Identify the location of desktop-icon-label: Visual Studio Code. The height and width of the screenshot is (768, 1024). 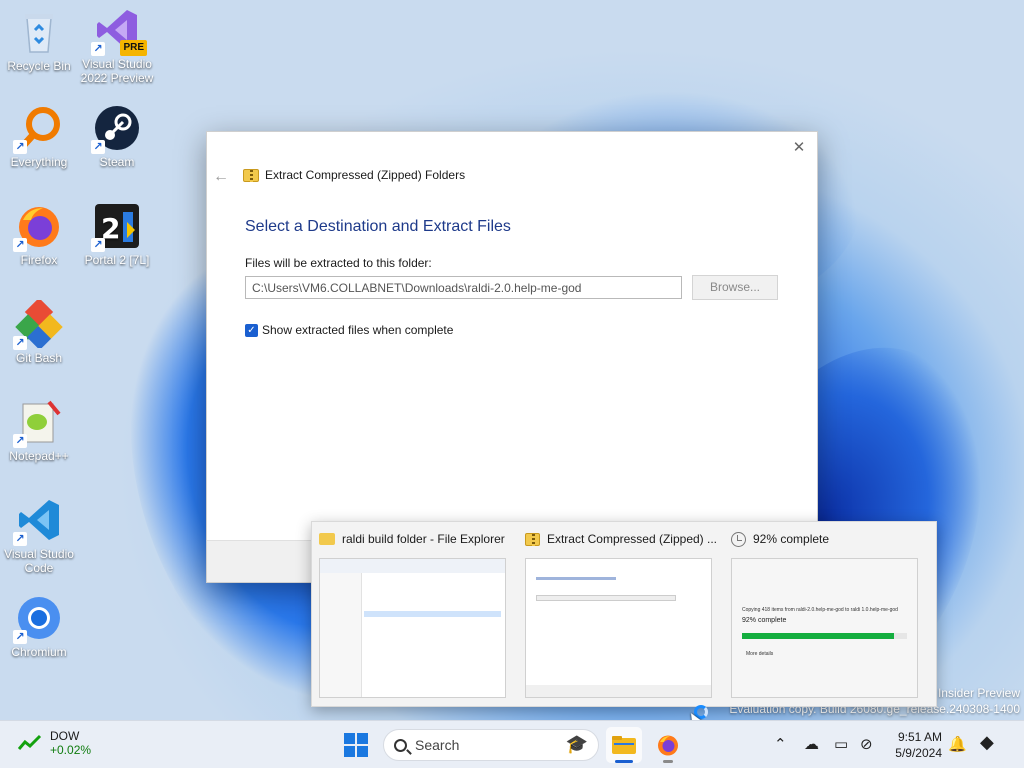
(39, 561).